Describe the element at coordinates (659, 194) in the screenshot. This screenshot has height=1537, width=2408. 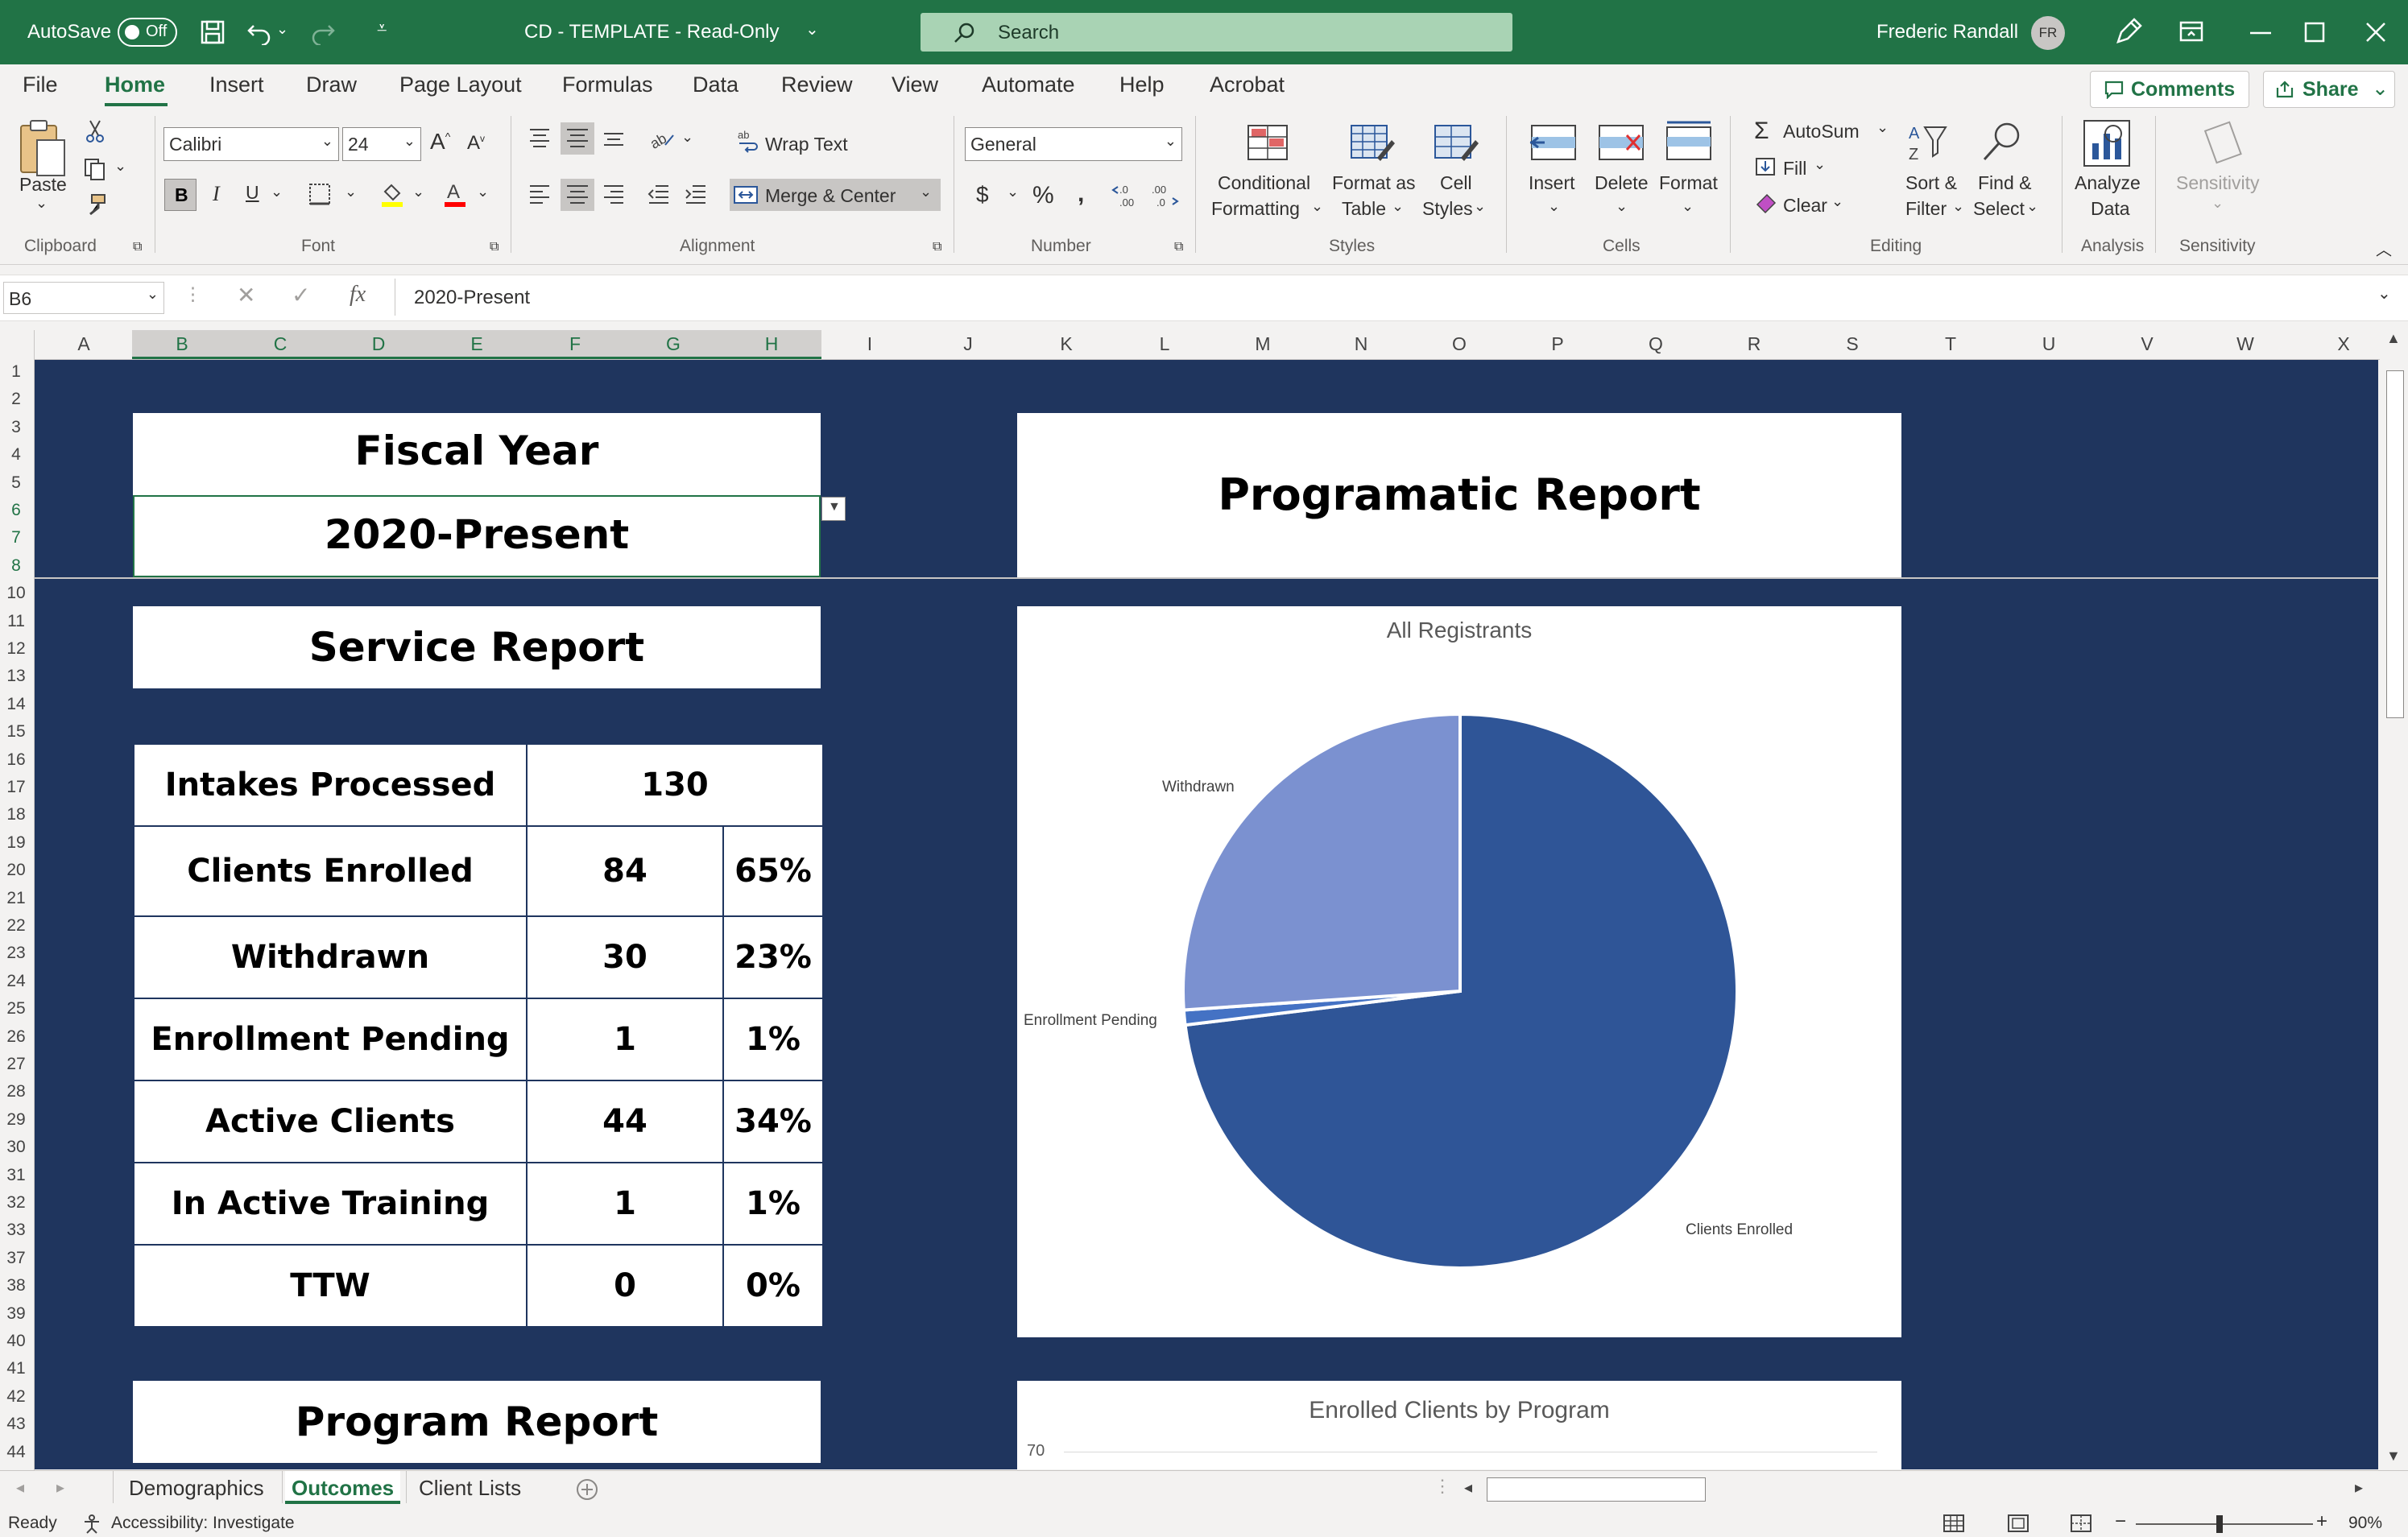
I see `decrease-indent-icon` at that location.